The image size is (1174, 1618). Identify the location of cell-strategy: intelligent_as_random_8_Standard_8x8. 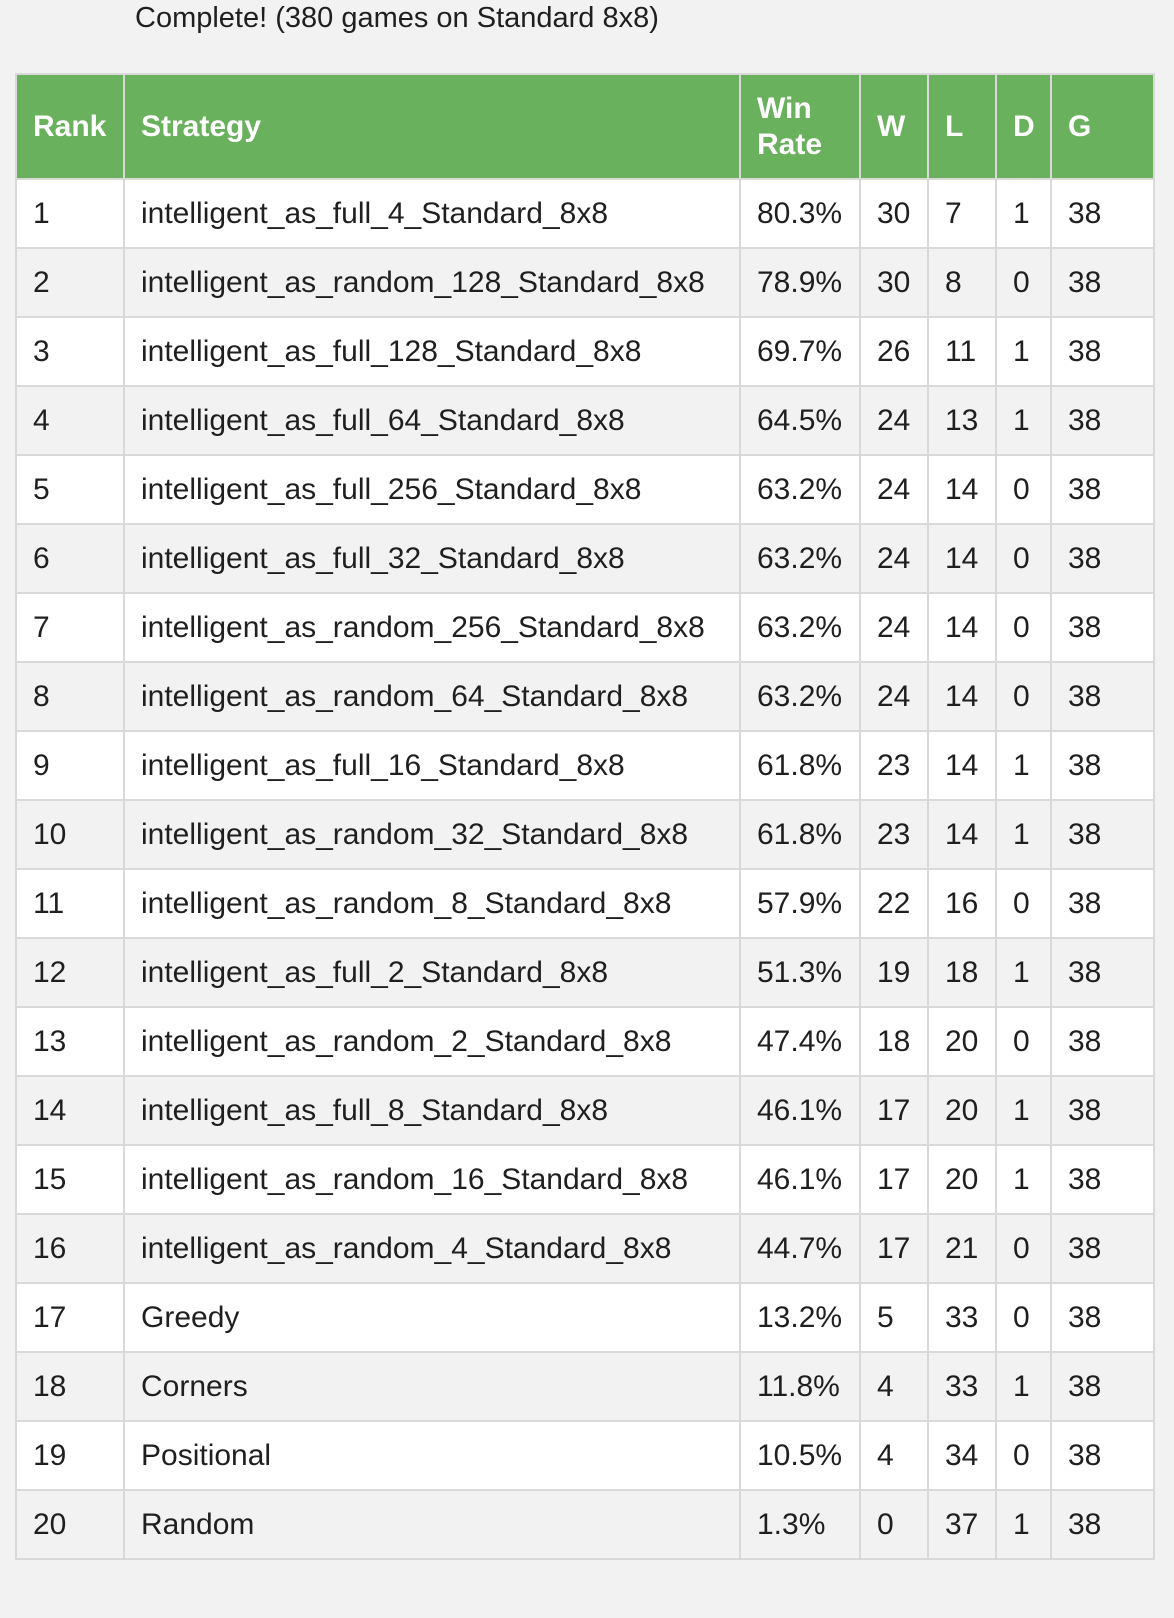
(432, 903).